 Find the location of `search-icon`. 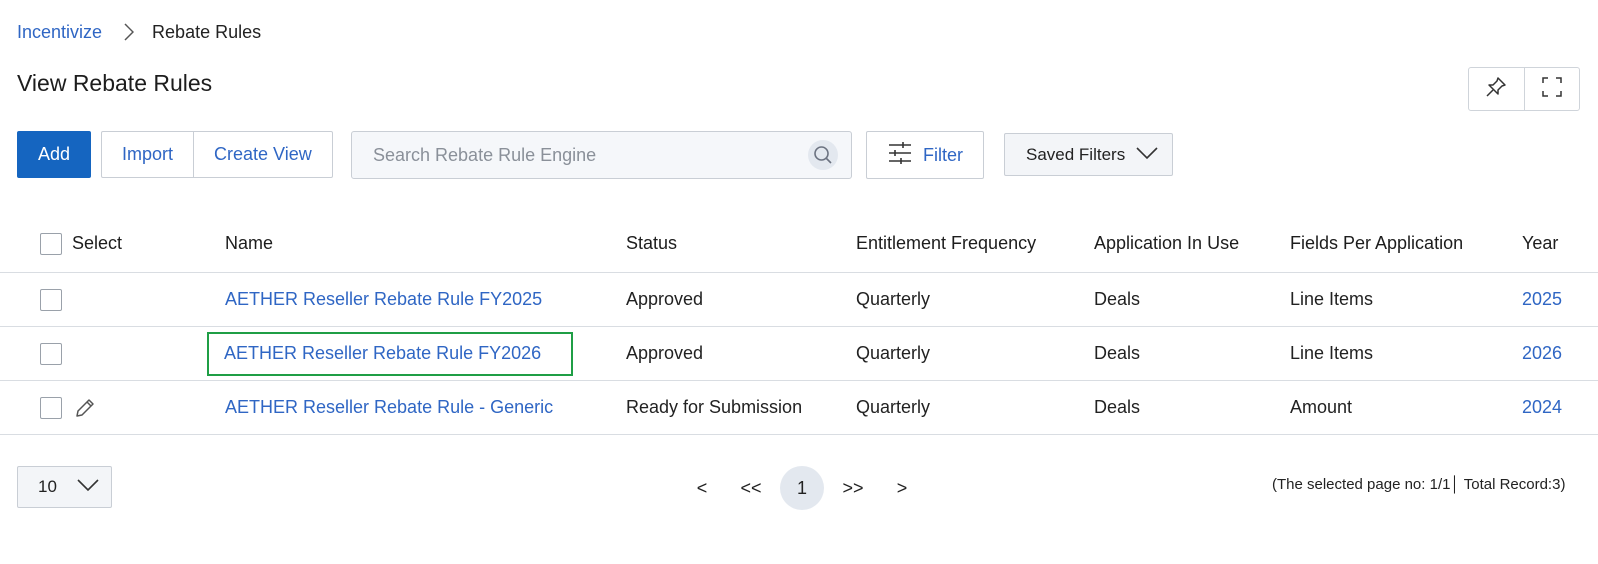

search-icon is located at coordinates (823, 155).